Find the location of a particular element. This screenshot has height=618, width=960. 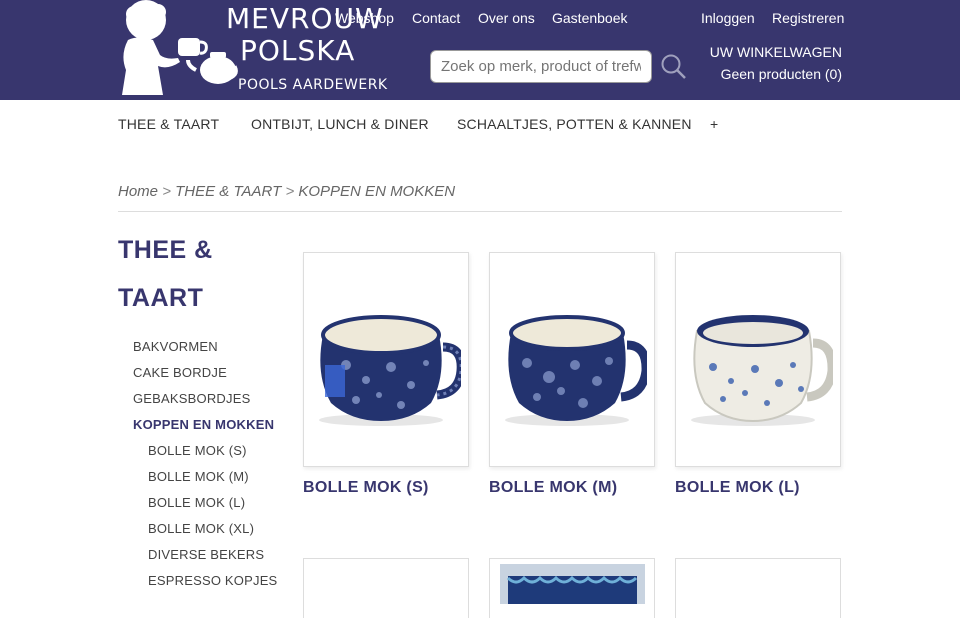

breadcrumb: Home > THEE & TAART > KOPPEN EN MOKKEN is located at coordinates (286, 191).